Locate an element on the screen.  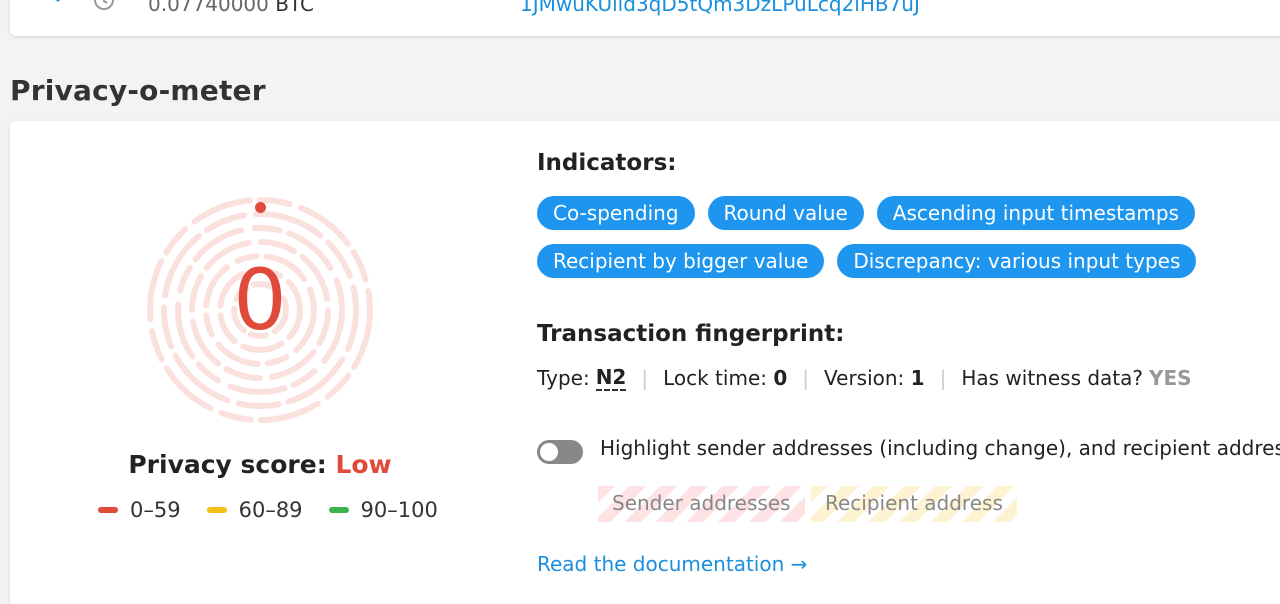
toggle-knob is located at coordinates (549, 452).